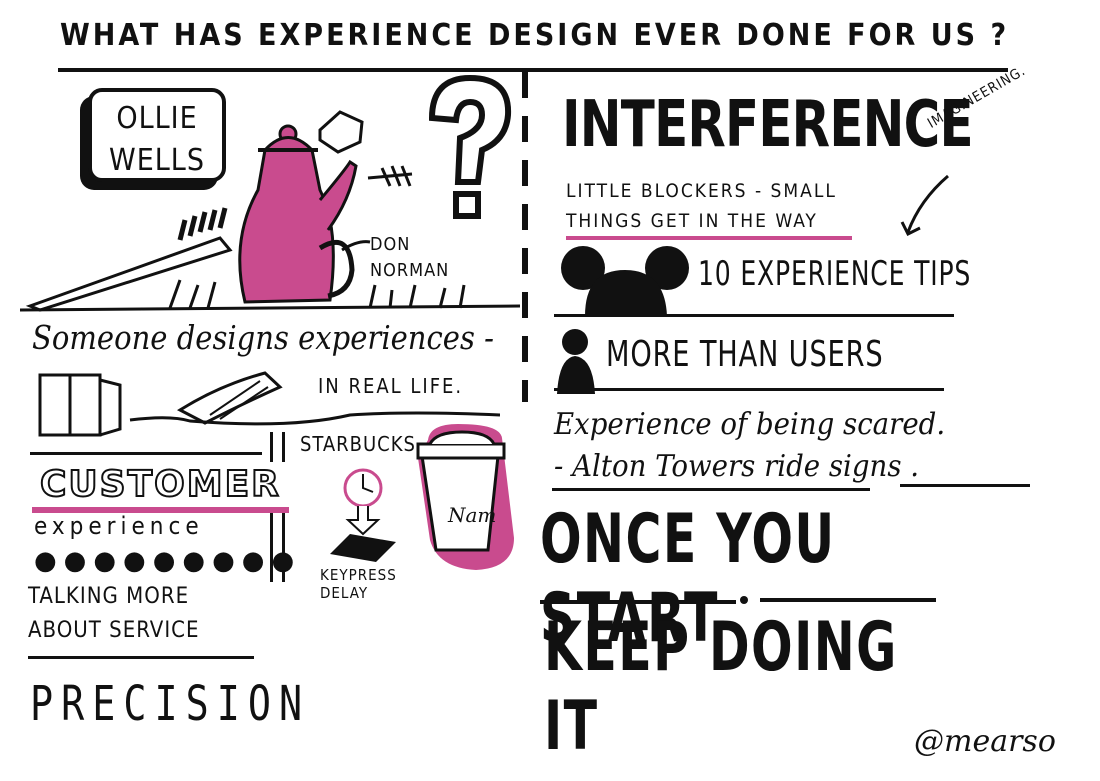 Image resolution: width=1100 pixels, height=781 pixels. I want to click on starbucks-illustration: Nam, so click(422, 497).